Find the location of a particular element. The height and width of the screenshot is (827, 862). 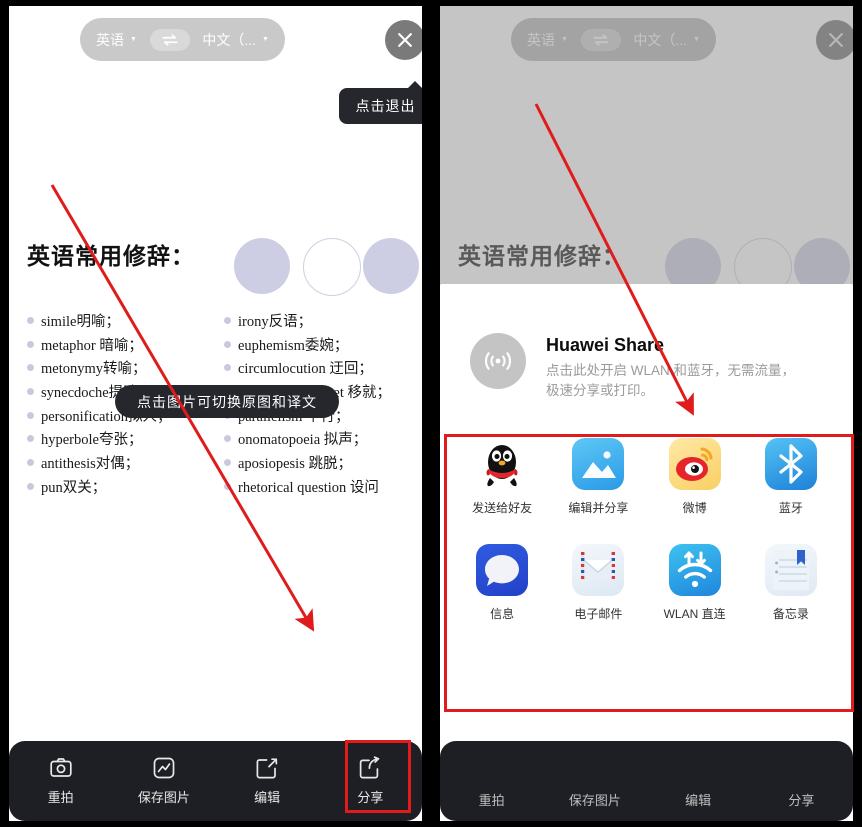

list-item: circumlocution 迂回； is located at coordinates (322, 370).